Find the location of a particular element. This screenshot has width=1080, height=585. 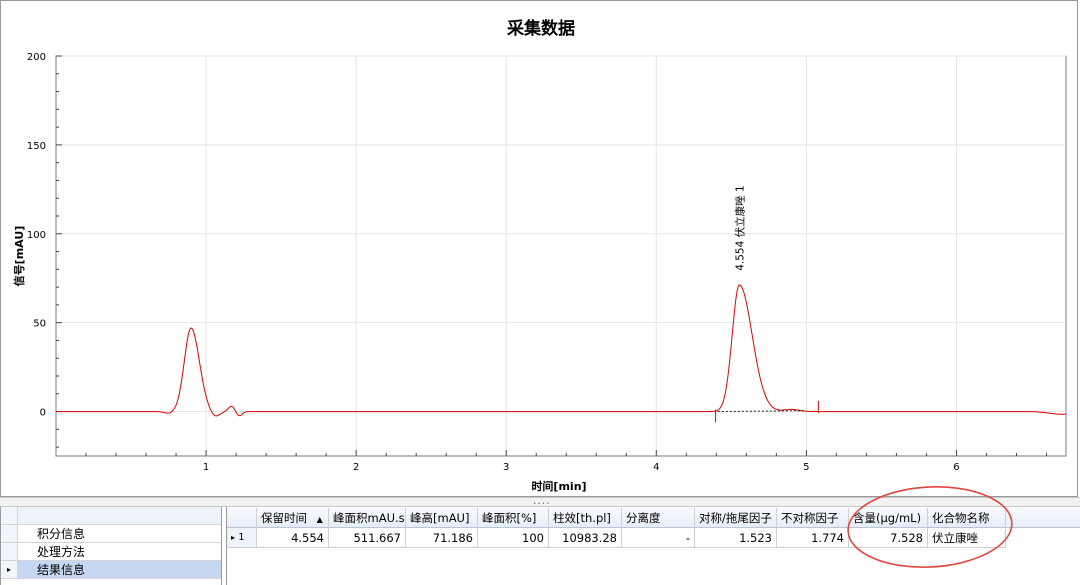

cell-area-percent: 100 is located at coordinates (513, 538).